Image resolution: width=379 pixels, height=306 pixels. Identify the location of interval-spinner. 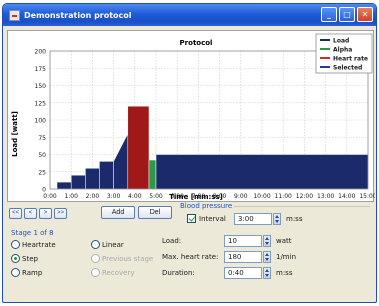
(277, 219).